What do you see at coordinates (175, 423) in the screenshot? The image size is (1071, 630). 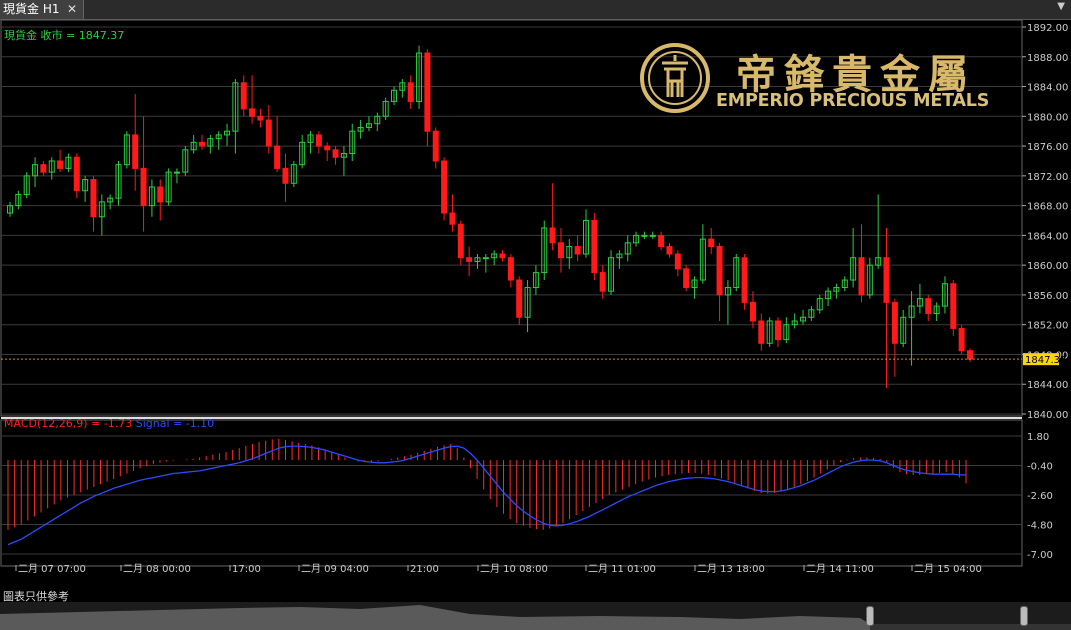 I see `signal-value-label: Signal = -1.10` at bounding box center [175, 423].